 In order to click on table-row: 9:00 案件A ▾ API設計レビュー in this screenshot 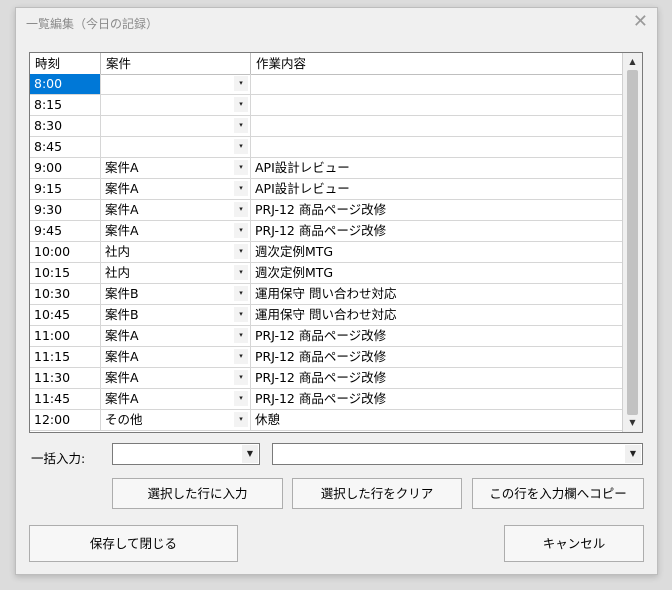, I will do `click(326, 168)`.